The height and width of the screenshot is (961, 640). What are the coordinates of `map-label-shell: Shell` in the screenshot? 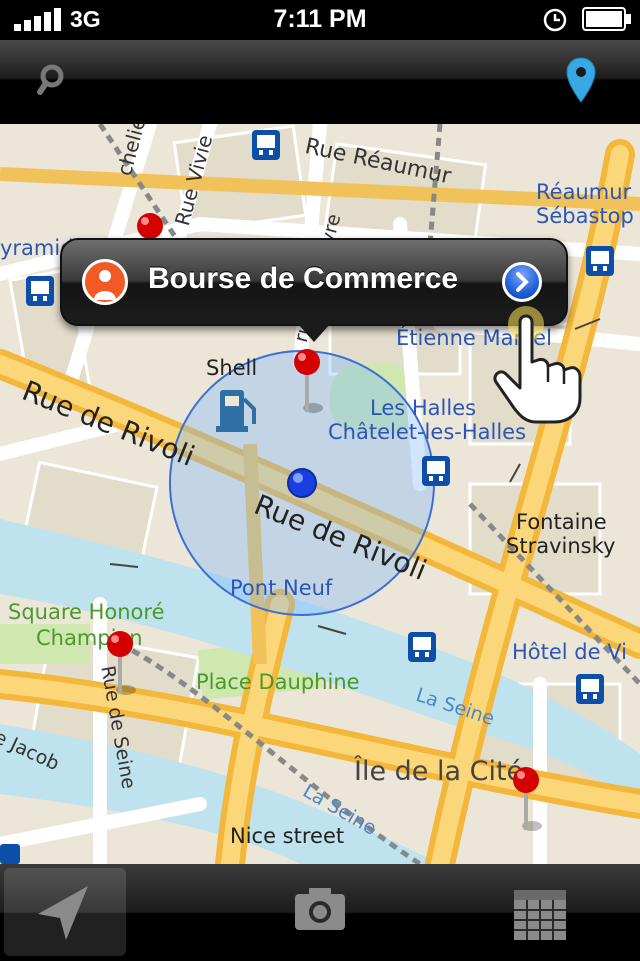 It's located at (232, 368).